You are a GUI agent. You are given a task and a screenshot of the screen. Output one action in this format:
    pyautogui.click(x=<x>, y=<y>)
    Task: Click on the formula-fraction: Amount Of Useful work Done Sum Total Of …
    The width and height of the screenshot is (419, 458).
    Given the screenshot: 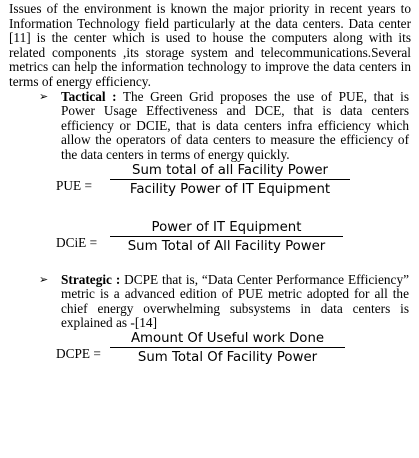 What is the action you would take?
    pyautogui.click(x=227, y=348)
    